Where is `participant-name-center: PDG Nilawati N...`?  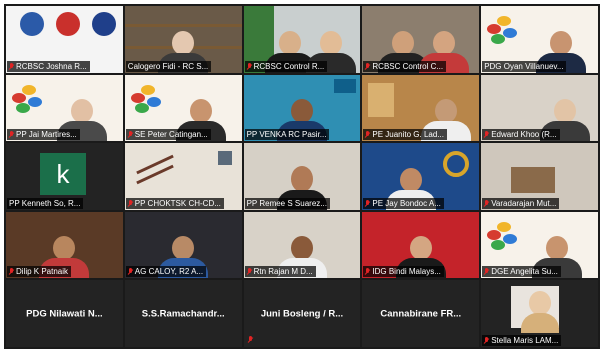 participant-name-center: PDG Nilawati N... is located at coordinates (64, 314).